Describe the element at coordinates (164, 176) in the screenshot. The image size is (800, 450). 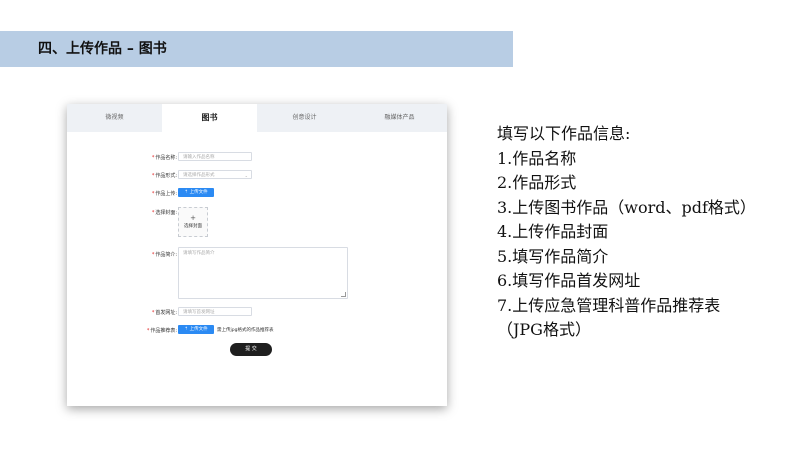
I see `format-label: *作品形式:` at that location.